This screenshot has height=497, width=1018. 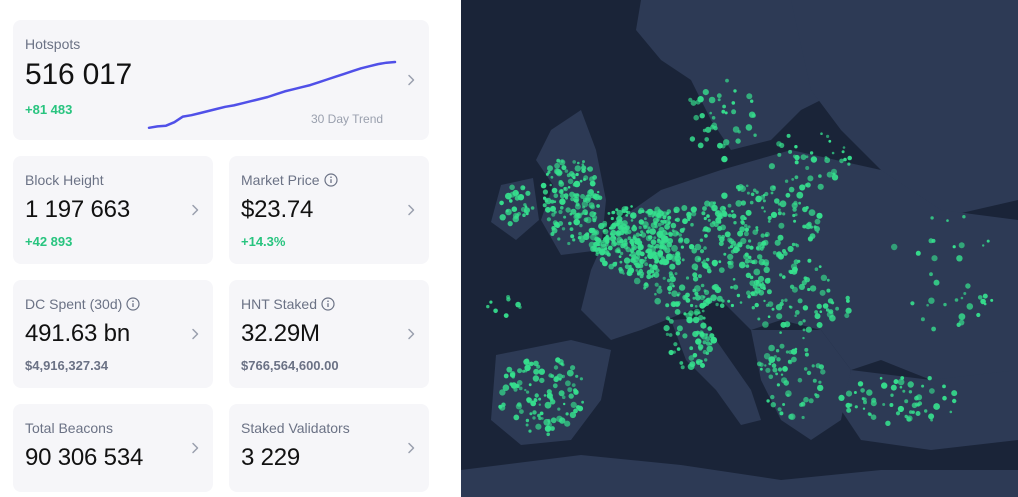 I want to click on market-price-card: Market Price $23.74 +14.3%, so click(x=329, y=210).